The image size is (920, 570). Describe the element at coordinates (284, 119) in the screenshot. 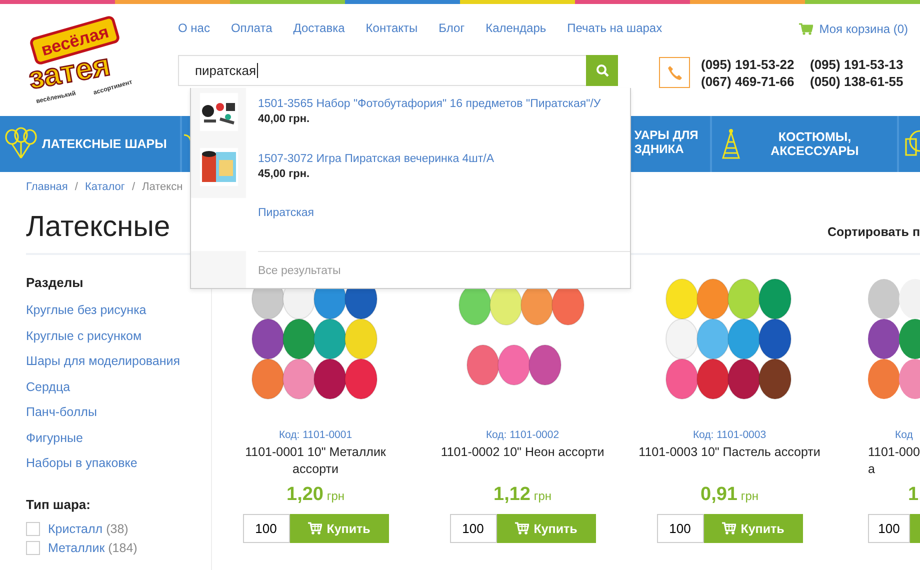

I see `result-price: 40,00 грн.` at that location.